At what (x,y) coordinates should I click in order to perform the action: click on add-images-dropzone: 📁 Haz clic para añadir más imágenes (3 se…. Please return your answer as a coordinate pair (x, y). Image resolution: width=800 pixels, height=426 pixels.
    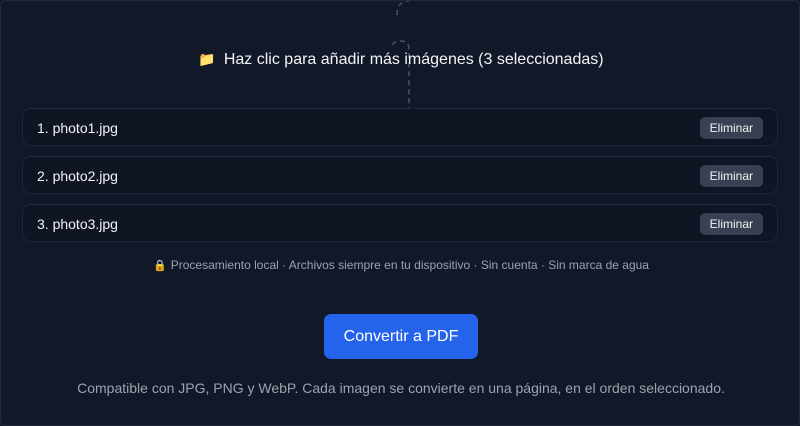
    Looking at the image, I should click on (400, 60).